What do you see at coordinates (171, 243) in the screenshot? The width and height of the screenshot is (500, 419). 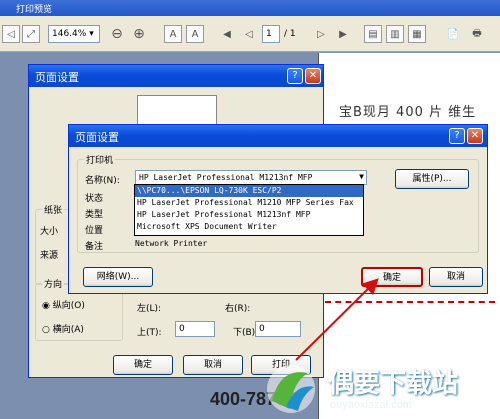 I see `comment-value: Network Printer` at bounding box center [171, 243].